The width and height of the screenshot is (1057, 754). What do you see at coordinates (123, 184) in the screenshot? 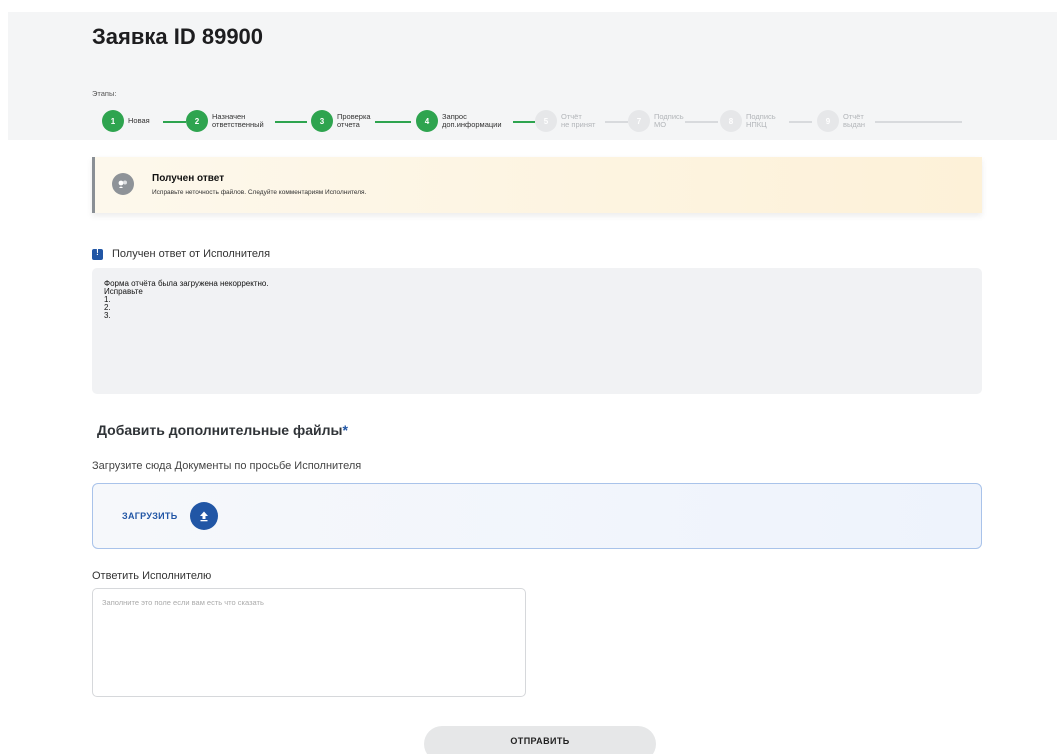
I see `message-icon` at bounding box center [123, 184].